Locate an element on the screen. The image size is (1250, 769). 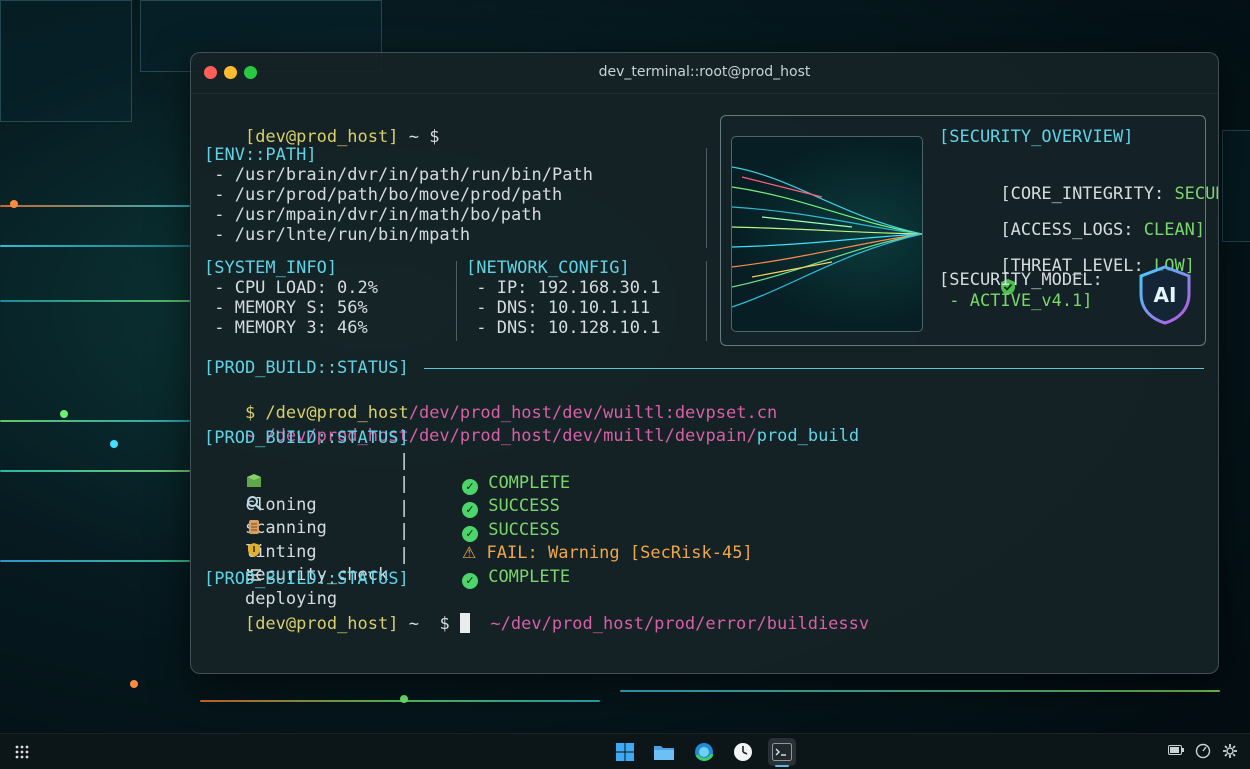
active-indicator is located at coordinates (782, 766).